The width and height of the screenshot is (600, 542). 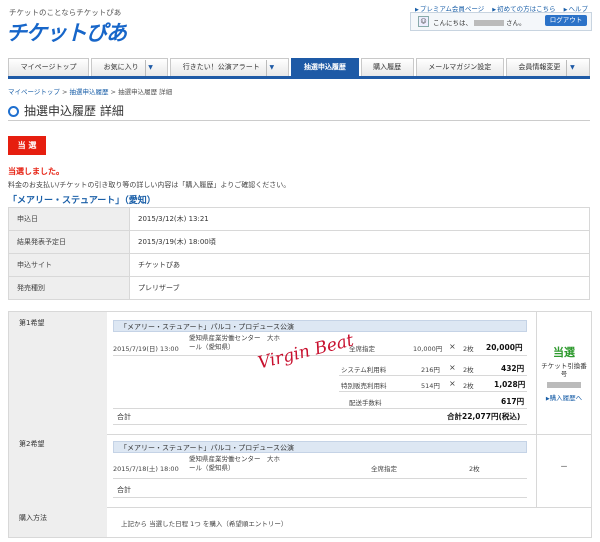 I want to click on greeting-box: ☺ こんにちは、 さん。 ログアウト, so click(x=501, y=21).